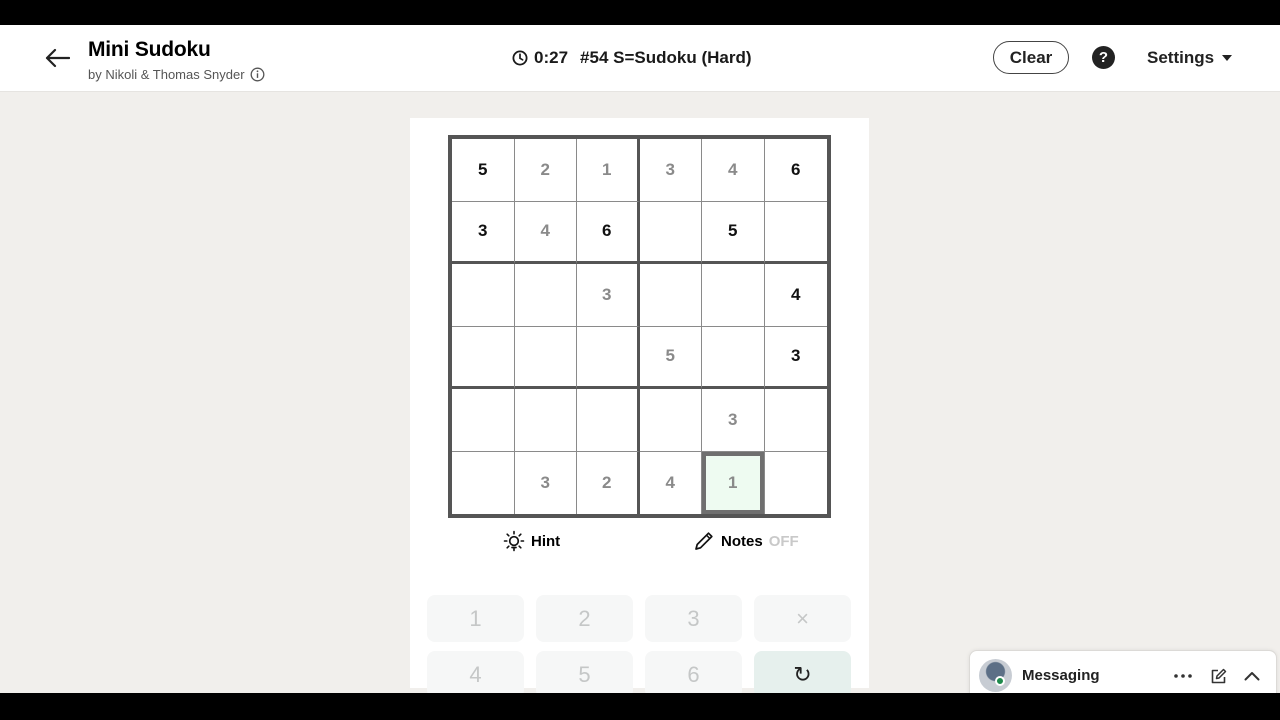 This screenshot has height=720, width=1280. What do you see at coordinates (551, 57) in the screenshot?
I see `timer: 0:27` at bounding box center [551, 57].